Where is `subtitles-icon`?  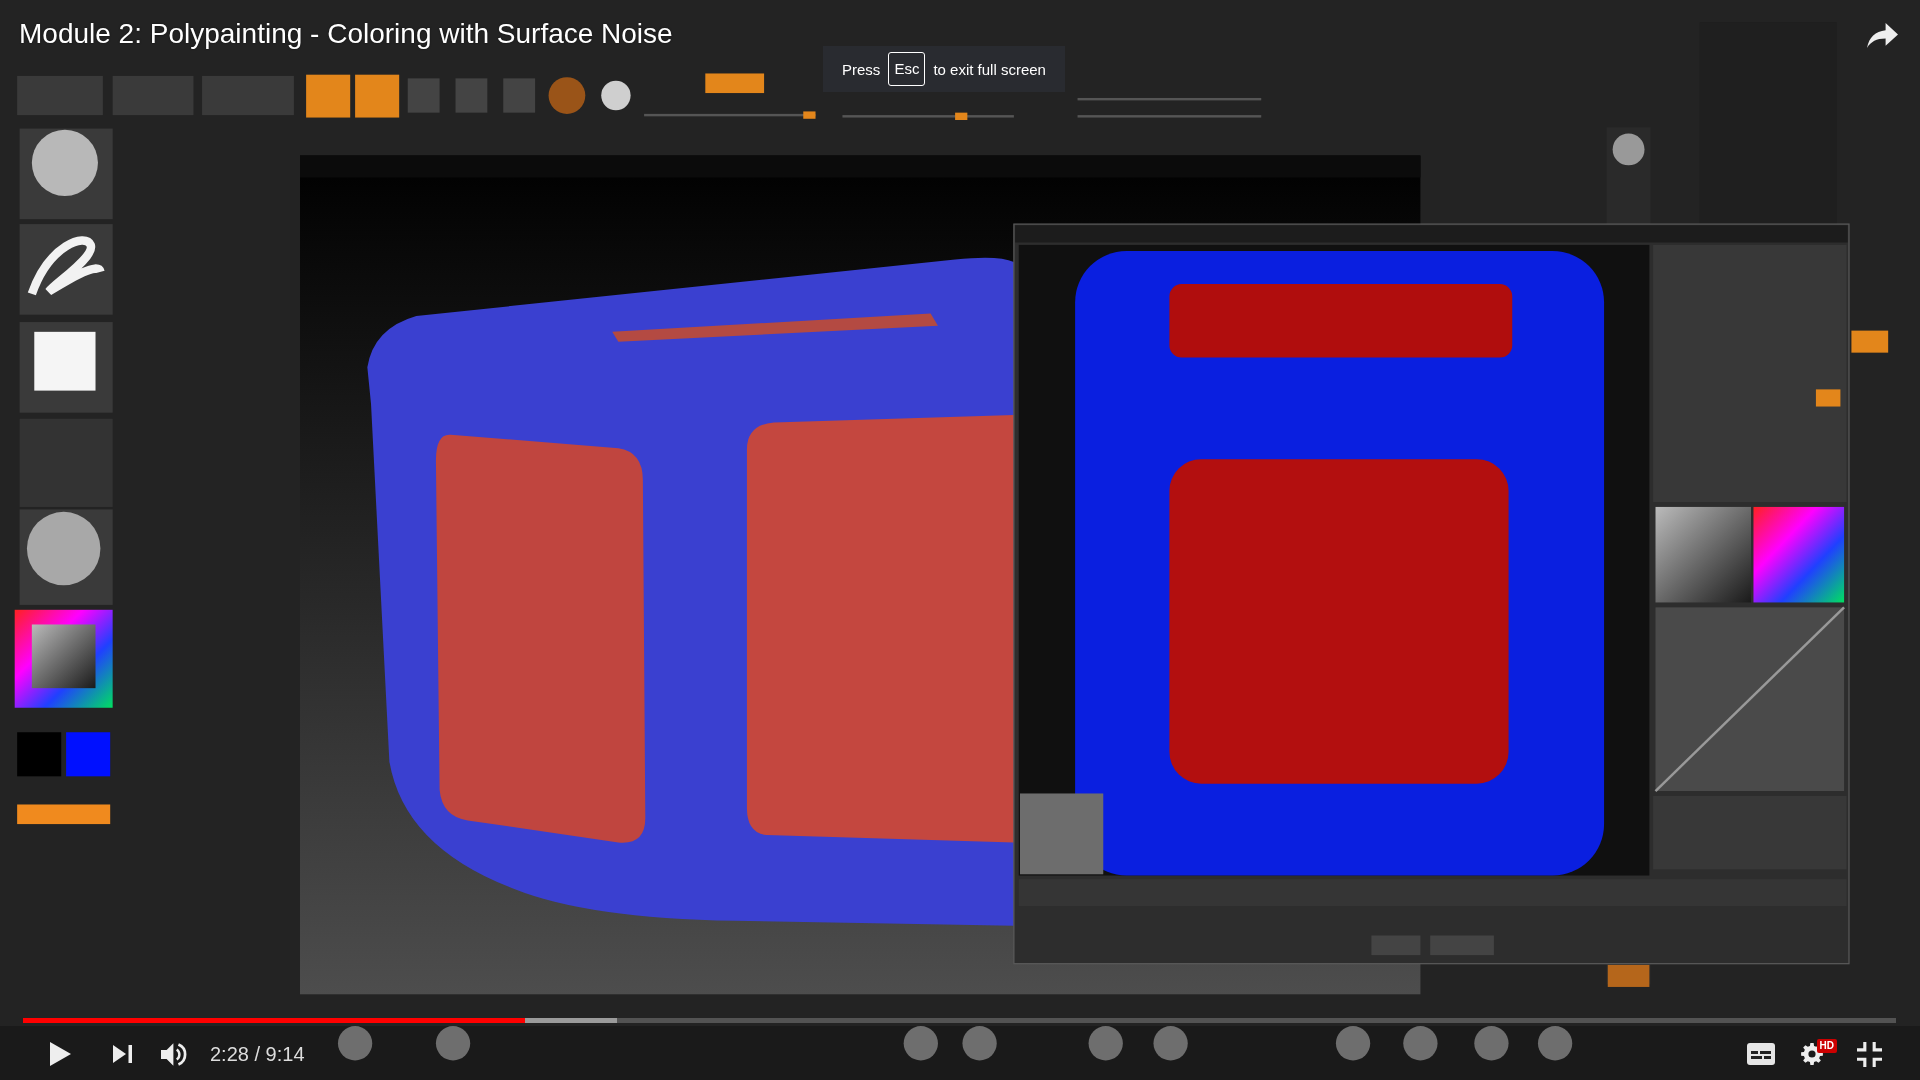 subtitles-icon is located at coordinates (1761, 1054).